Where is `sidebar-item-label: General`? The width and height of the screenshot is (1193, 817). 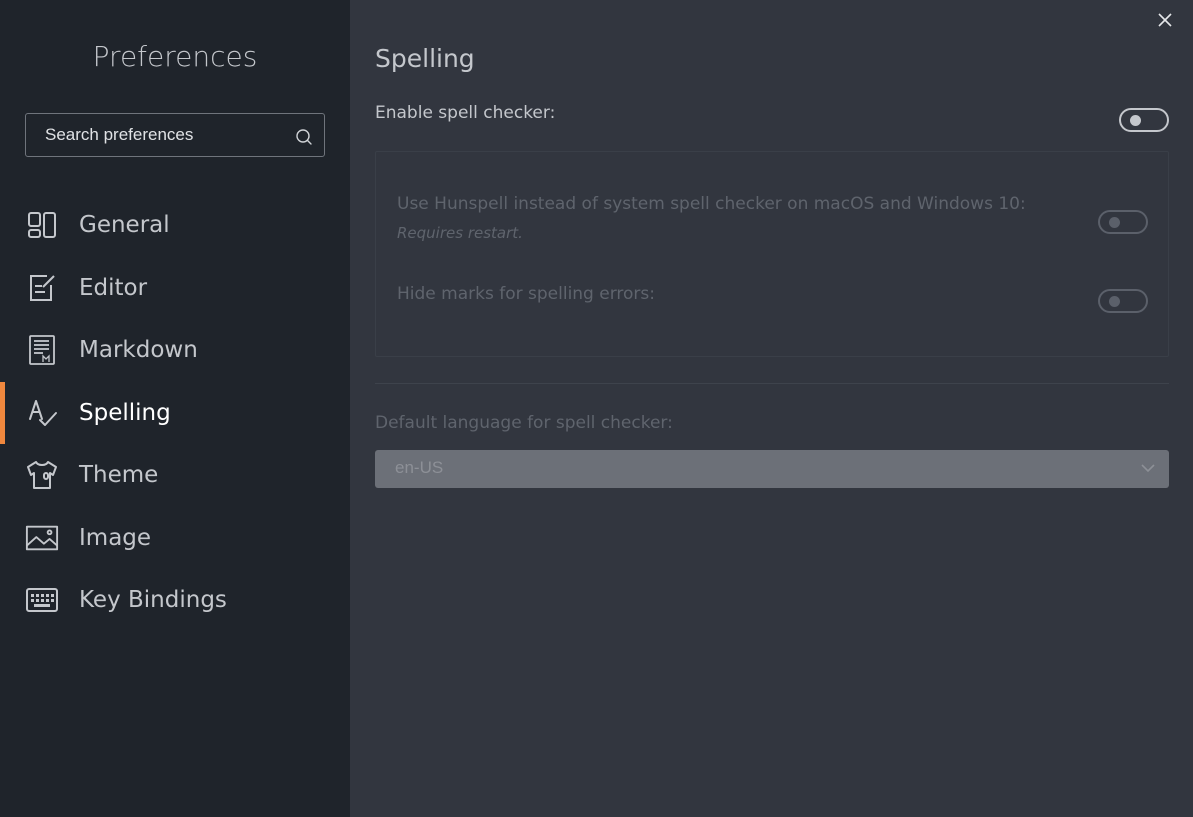 sidebar-item-label: General is located at coordinates (124, 225).